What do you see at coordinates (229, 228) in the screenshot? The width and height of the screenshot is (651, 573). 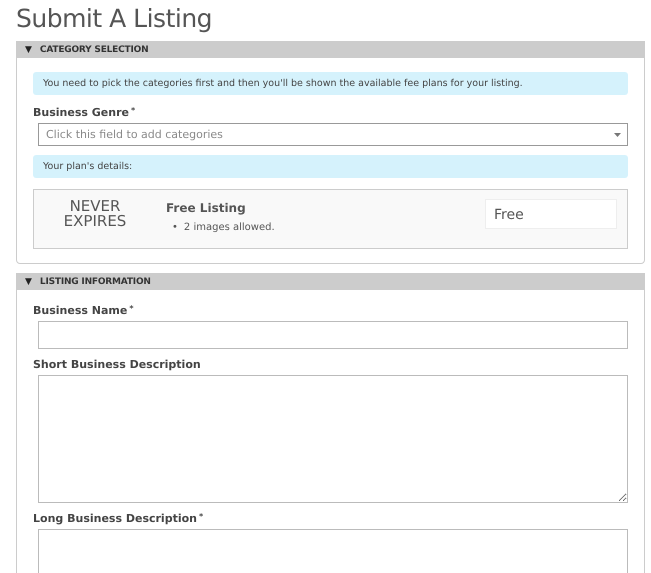 I see `plan-feature: 2 images allowed.` at bounding box center [229, 228].